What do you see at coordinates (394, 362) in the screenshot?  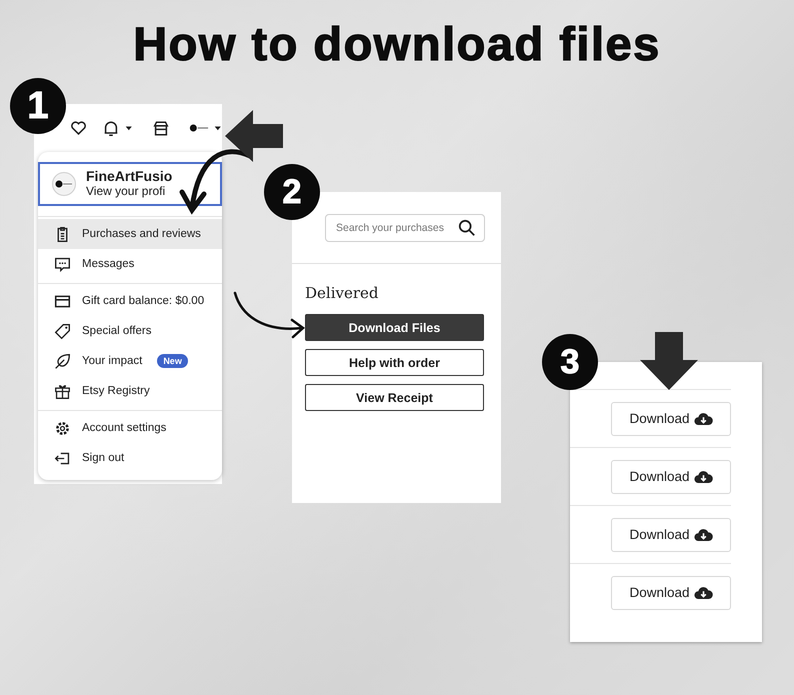 I see `action-button: Help with order` at bounding box center [394, 362].